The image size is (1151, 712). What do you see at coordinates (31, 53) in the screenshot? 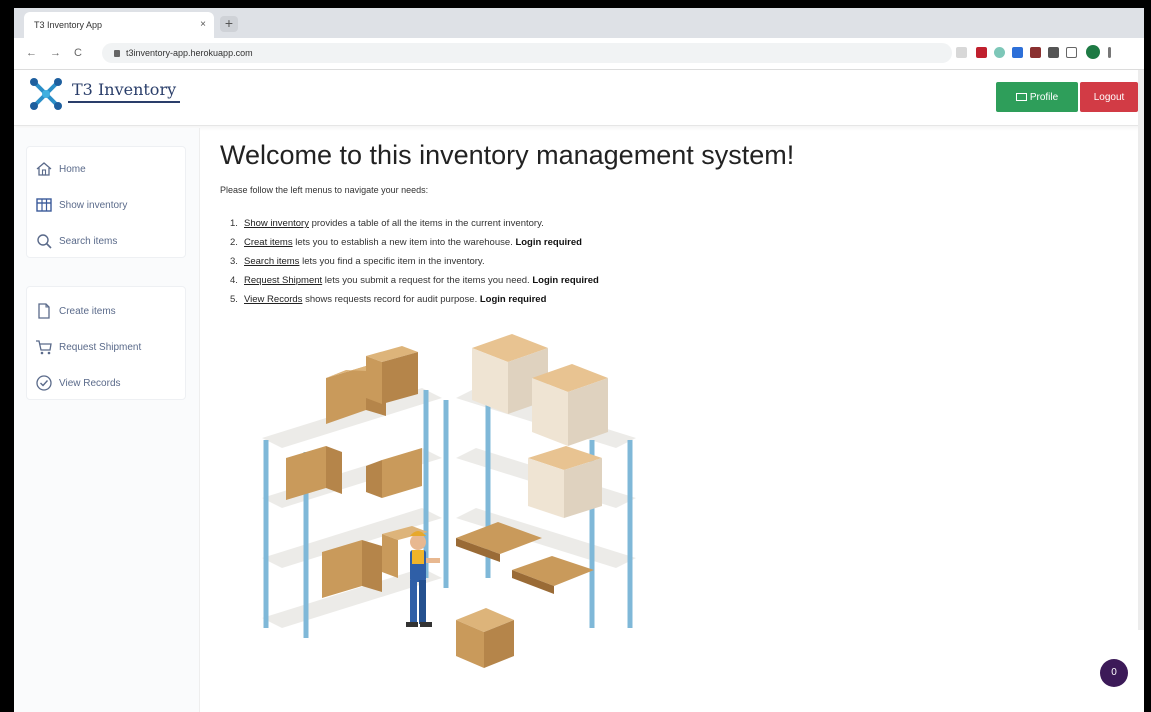
I see `back-icon: ←` at bounding box center [31, 53].